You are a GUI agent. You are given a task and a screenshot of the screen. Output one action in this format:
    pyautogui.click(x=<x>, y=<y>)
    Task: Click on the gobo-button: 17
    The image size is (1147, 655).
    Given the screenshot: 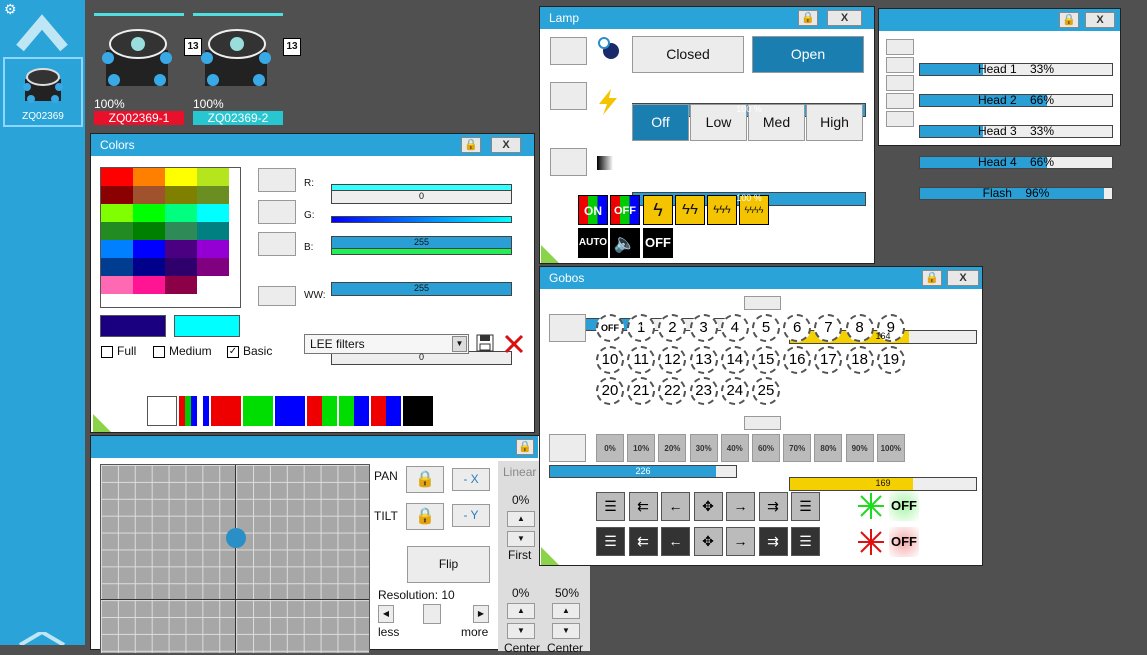 What is the action you would take?
    pyautogui.click(x=828, y=359)
    